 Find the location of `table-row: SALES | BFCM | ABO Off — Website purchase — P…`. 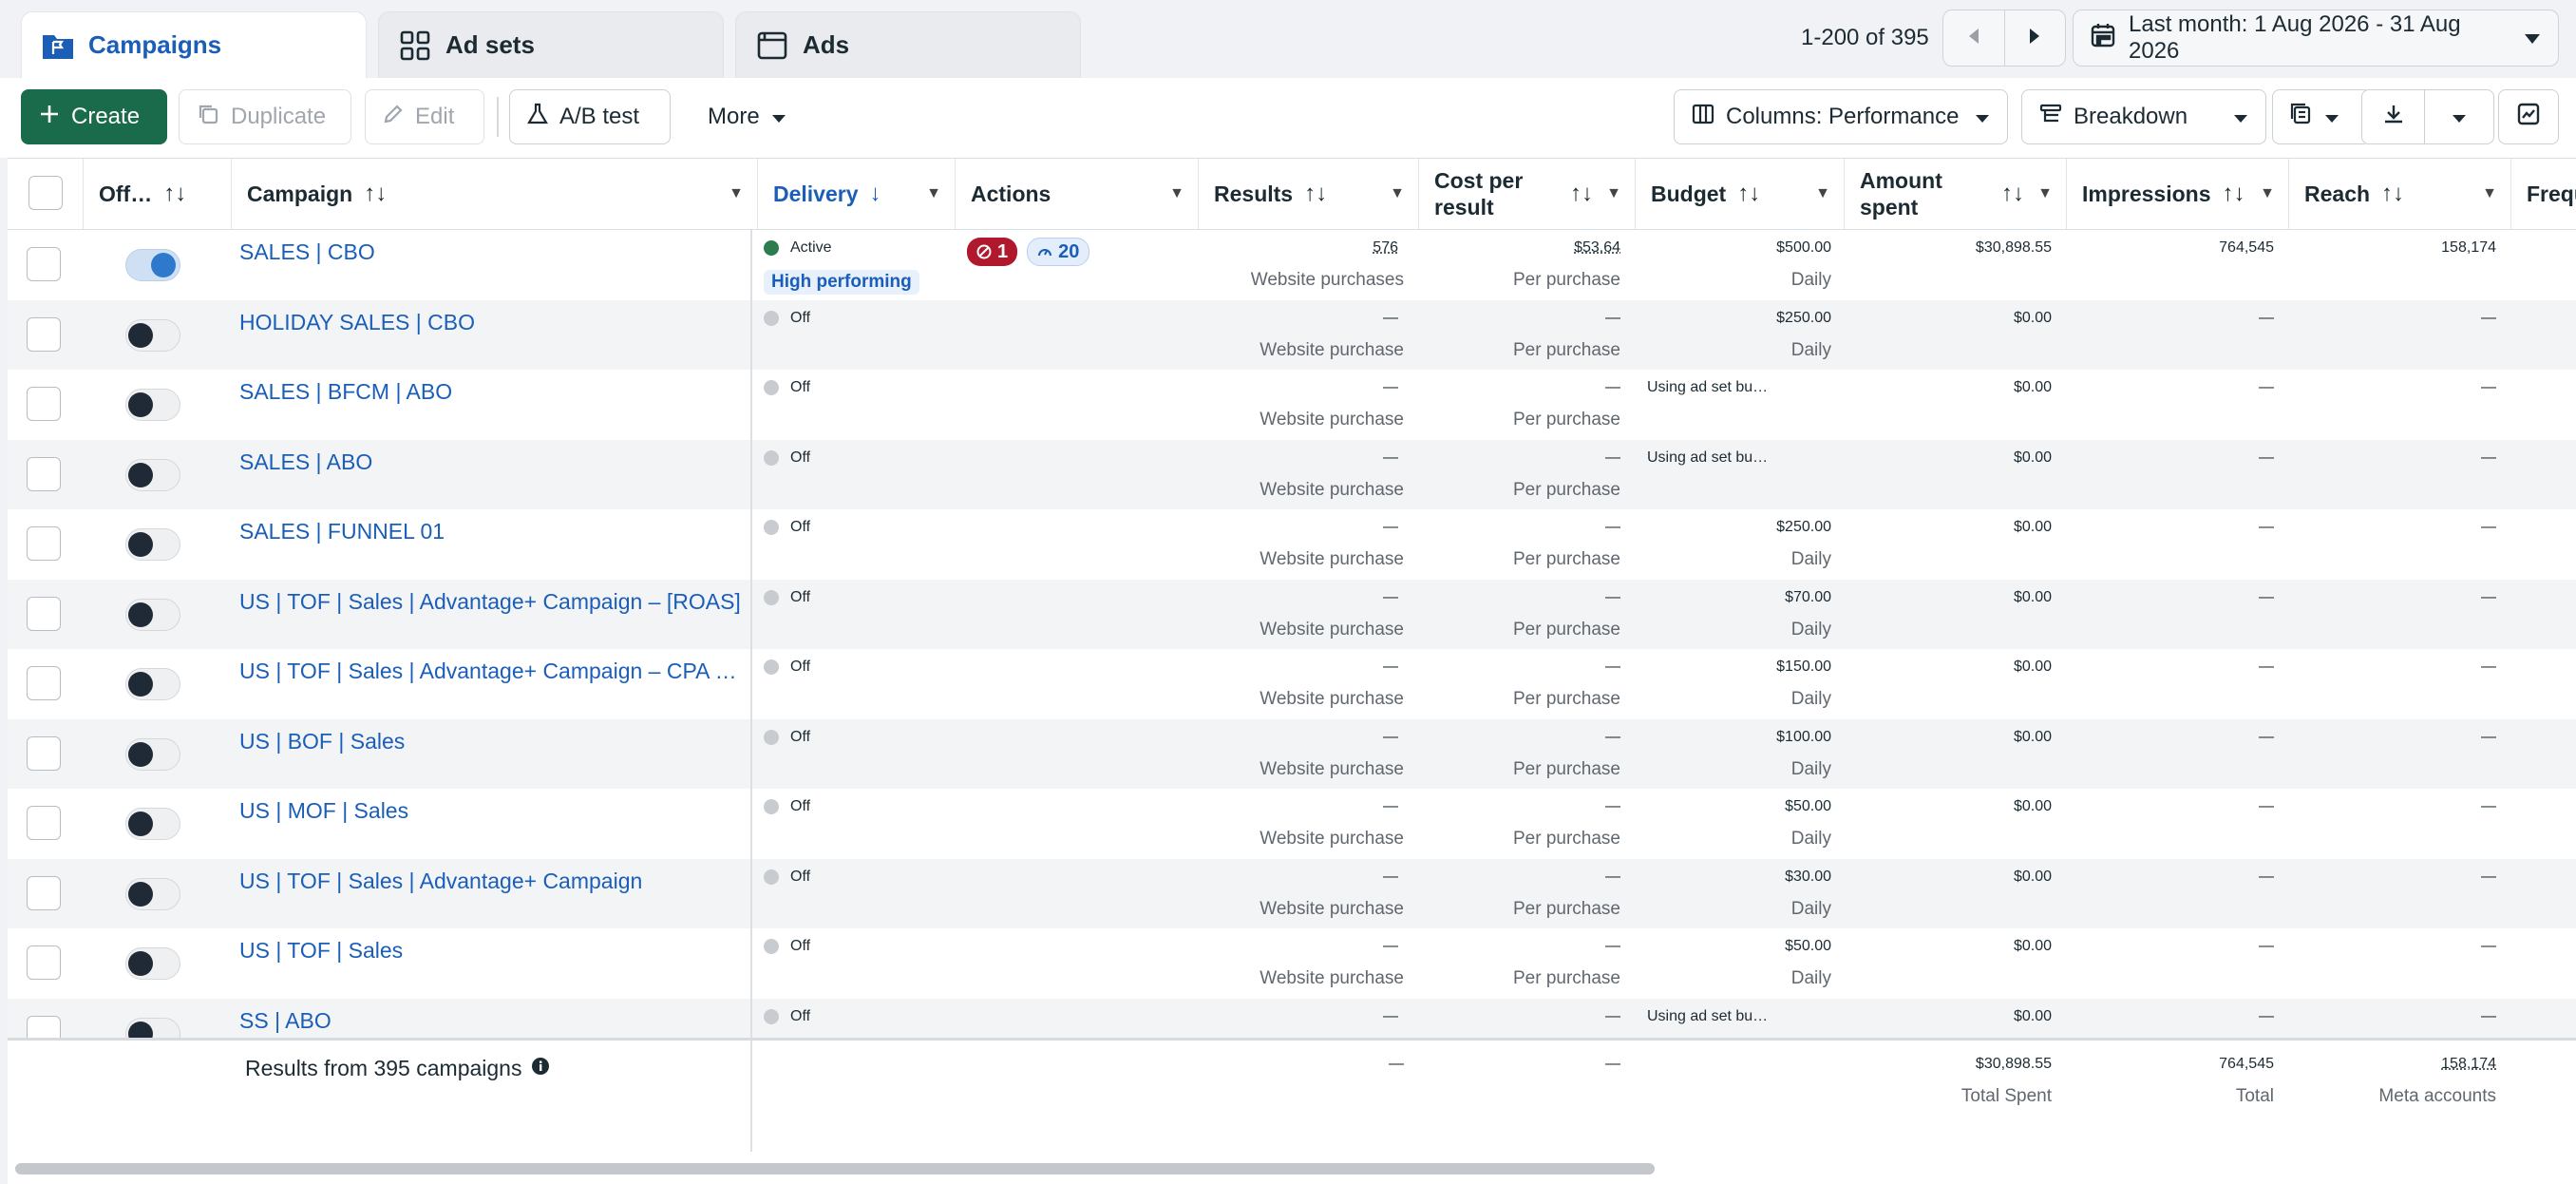

table-row: SALES | BFCM | ABO Off — Website purchase — P… is located at coordinates (1292, 405).